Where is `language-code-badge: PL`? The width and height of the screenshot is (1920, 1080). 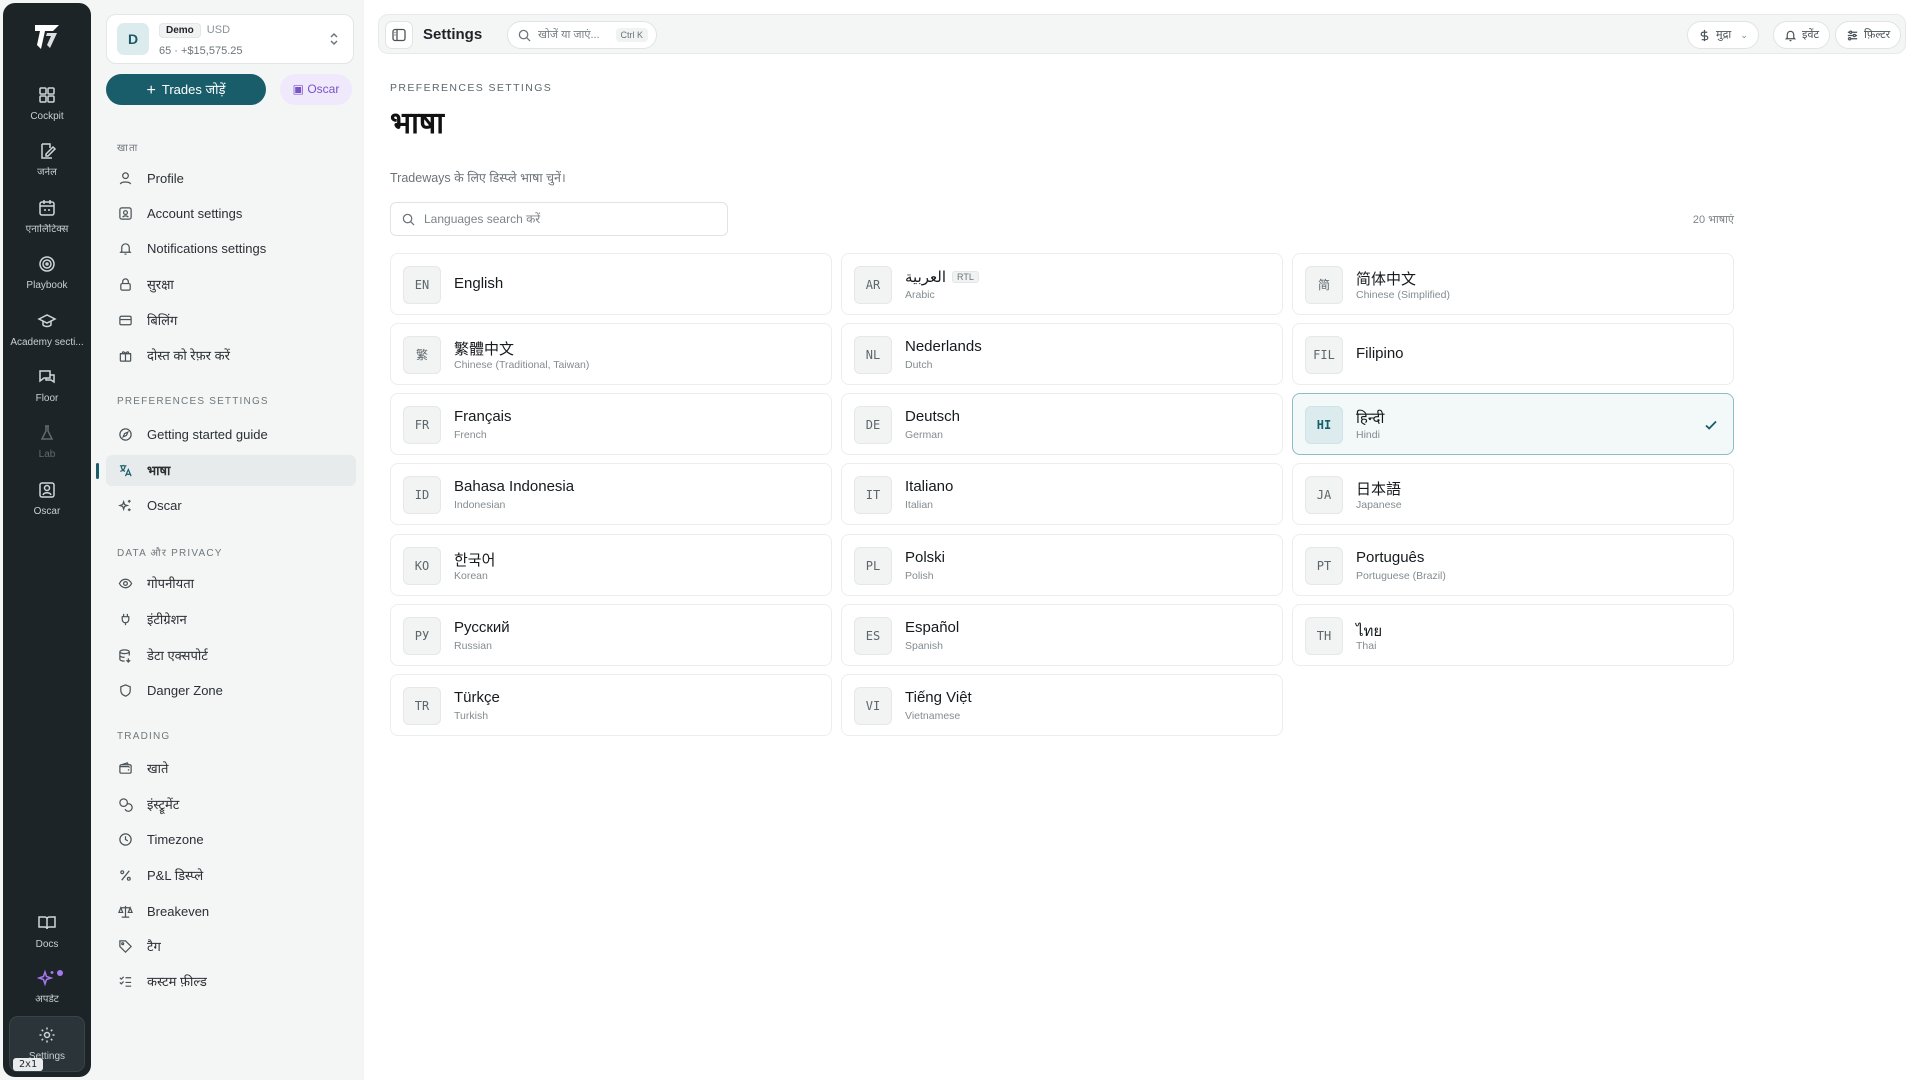
language-code-badge: PL is located at coordinates (873, 566).